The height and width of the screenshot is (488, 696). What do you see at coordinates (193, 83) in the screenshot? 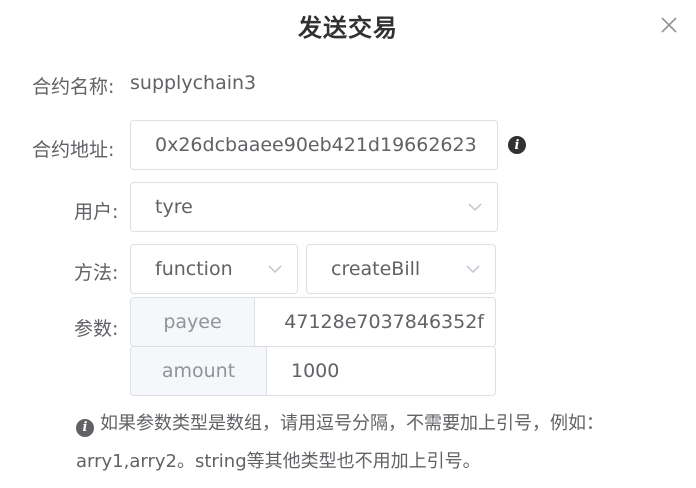
I see `contract-name-value: supplychain3` at bounding box center [193, 83].